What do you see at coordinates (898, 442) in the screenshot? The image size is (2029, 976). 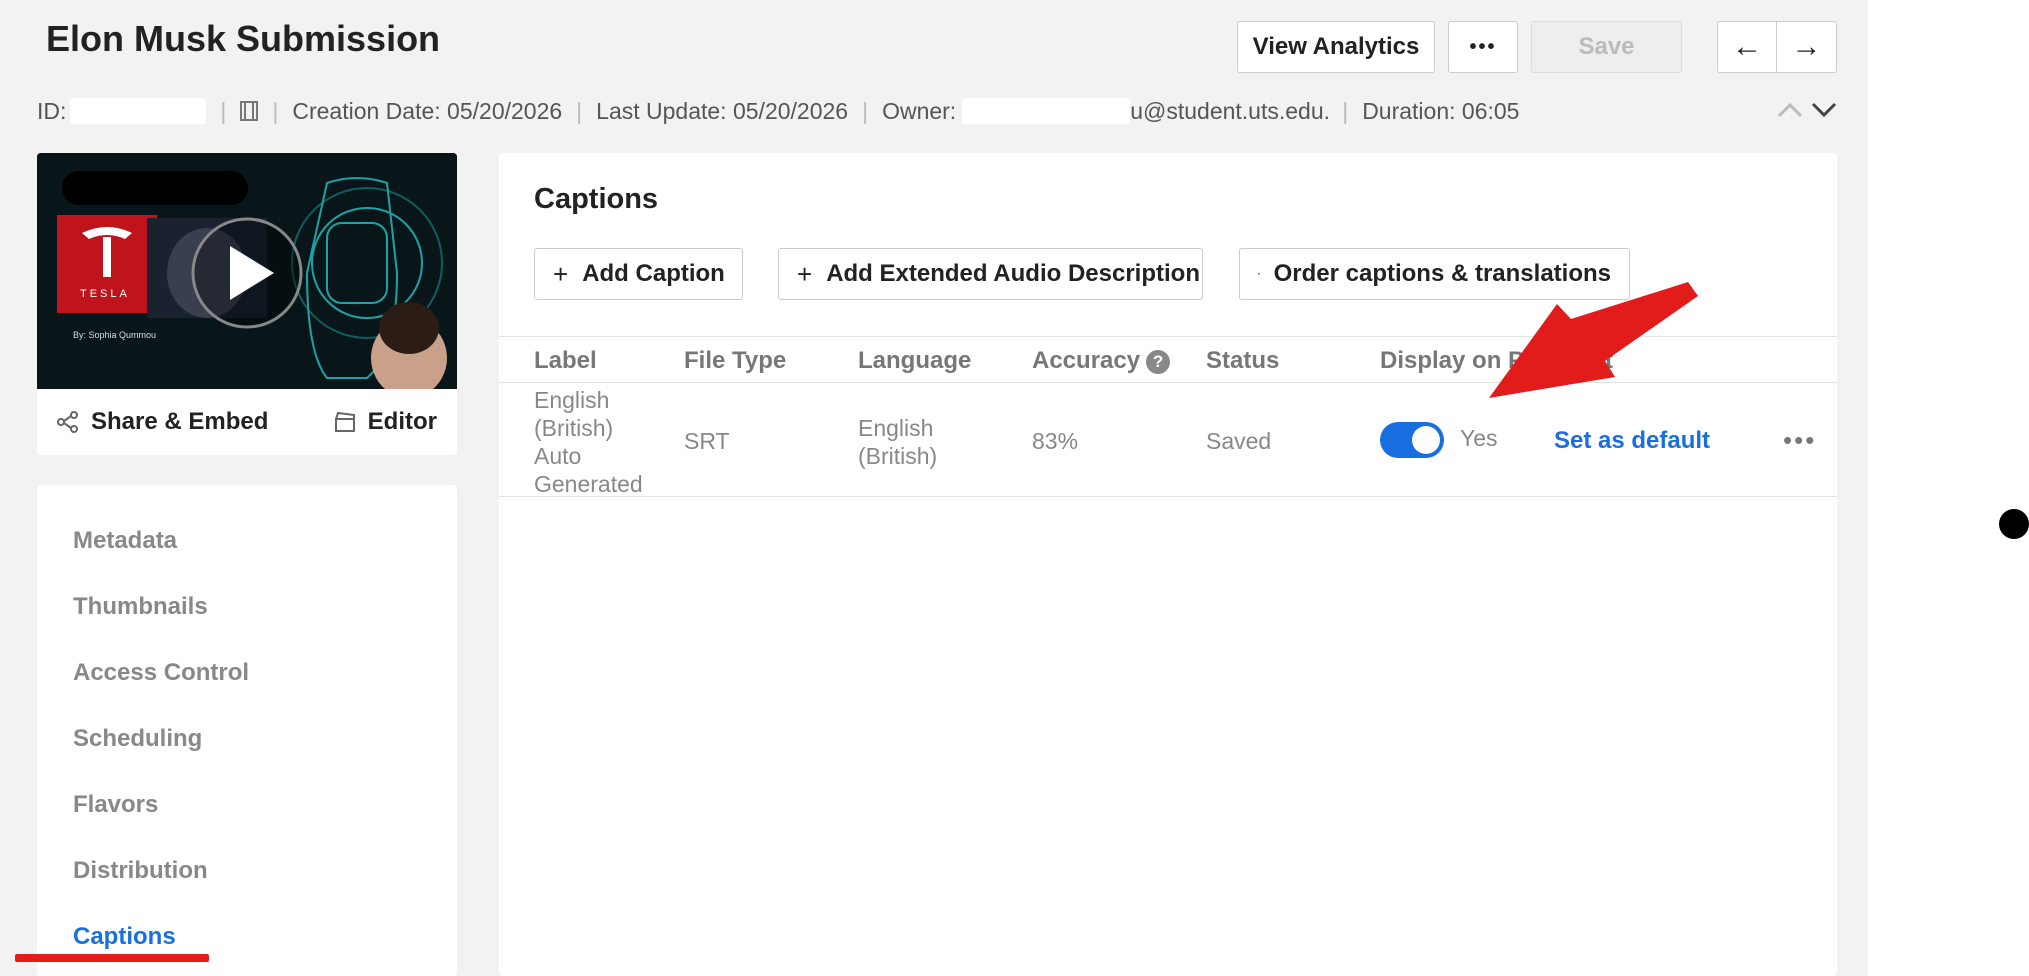 I see `caption-language-cell: English (British)` at bounding box center [898, 442].